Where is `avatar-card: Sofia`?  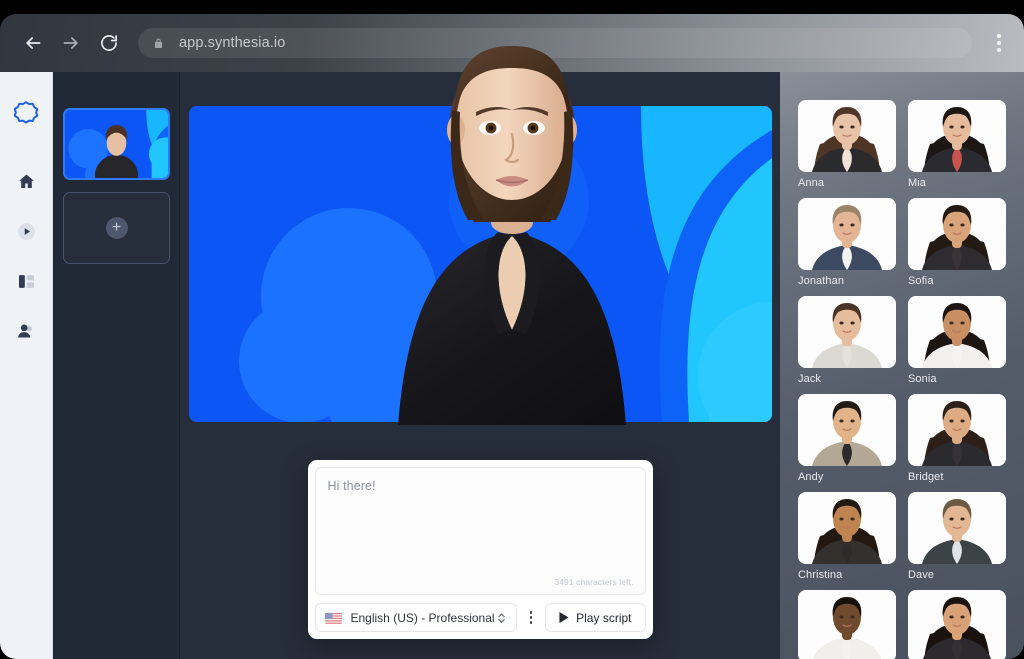
avatar-card: Sofia is located at coordinates (957, 243).